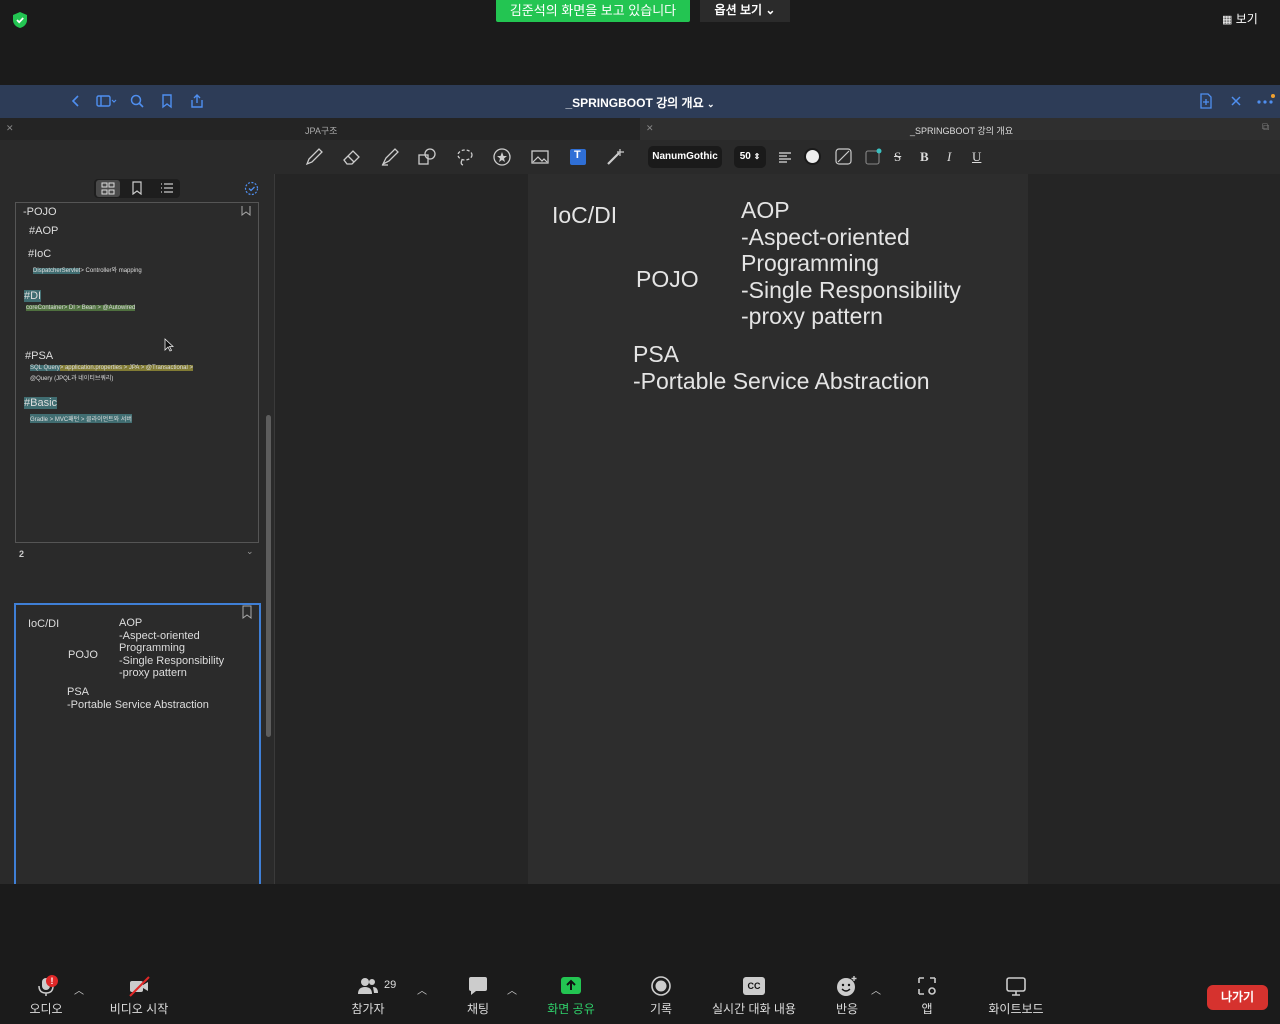 The image size is (1280, 1024). What do you see at coordinates (502, 157) in the screenshot?
I see `elements-sticker-icon` at bounding box center [502, 157].